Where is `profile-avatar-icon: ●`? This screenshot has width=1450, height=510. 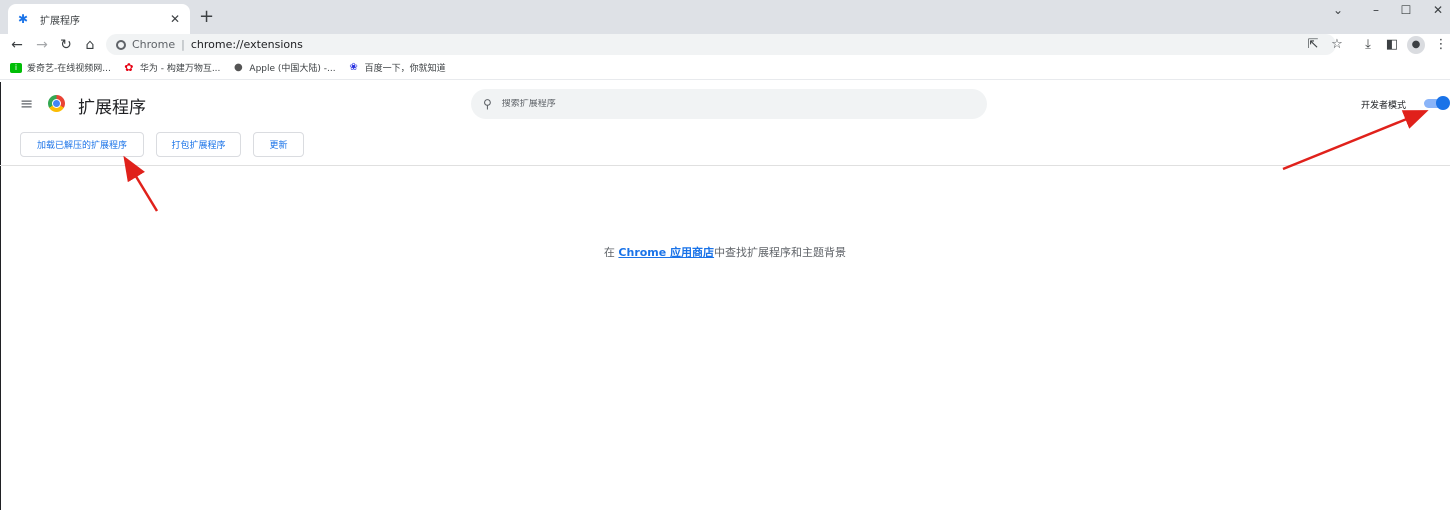 profile-avatar-icon: ● is located at coordinates (1416, 45).